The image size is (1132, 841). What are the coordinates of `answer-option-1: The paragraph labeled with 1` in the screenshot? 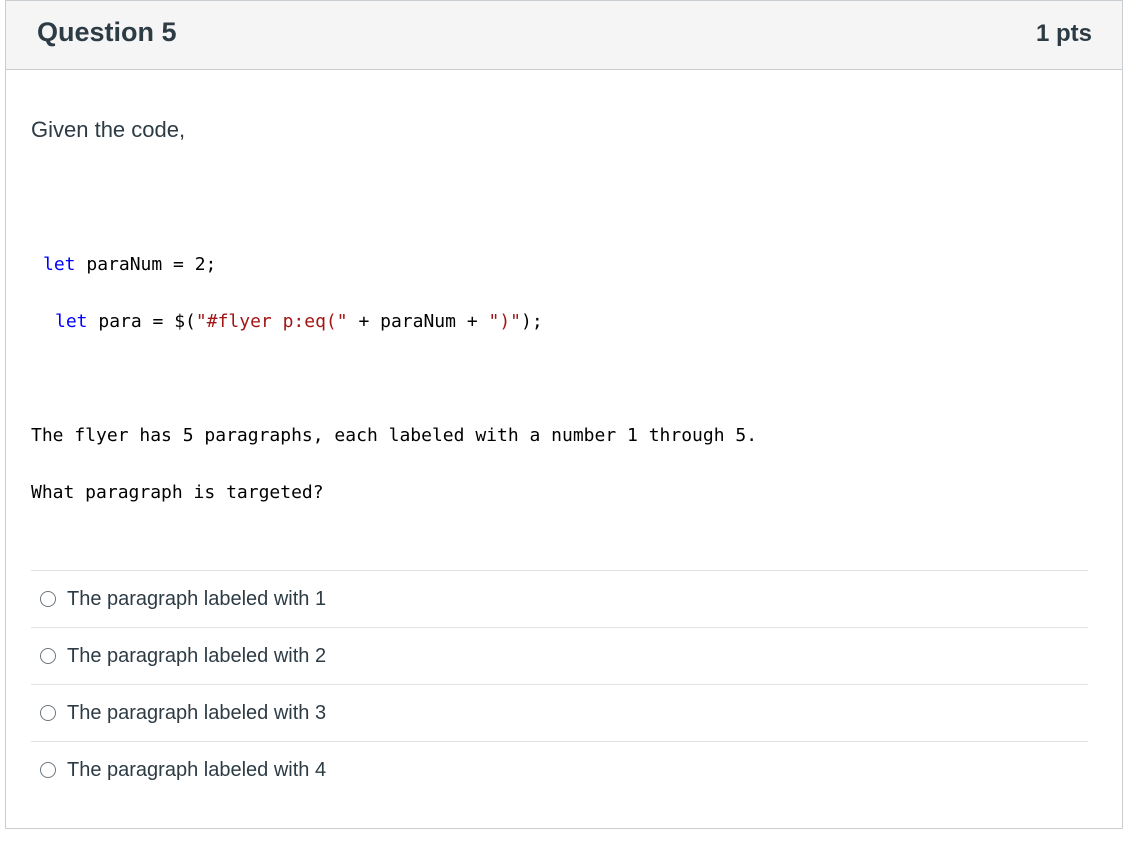 It's located at (559, 598).